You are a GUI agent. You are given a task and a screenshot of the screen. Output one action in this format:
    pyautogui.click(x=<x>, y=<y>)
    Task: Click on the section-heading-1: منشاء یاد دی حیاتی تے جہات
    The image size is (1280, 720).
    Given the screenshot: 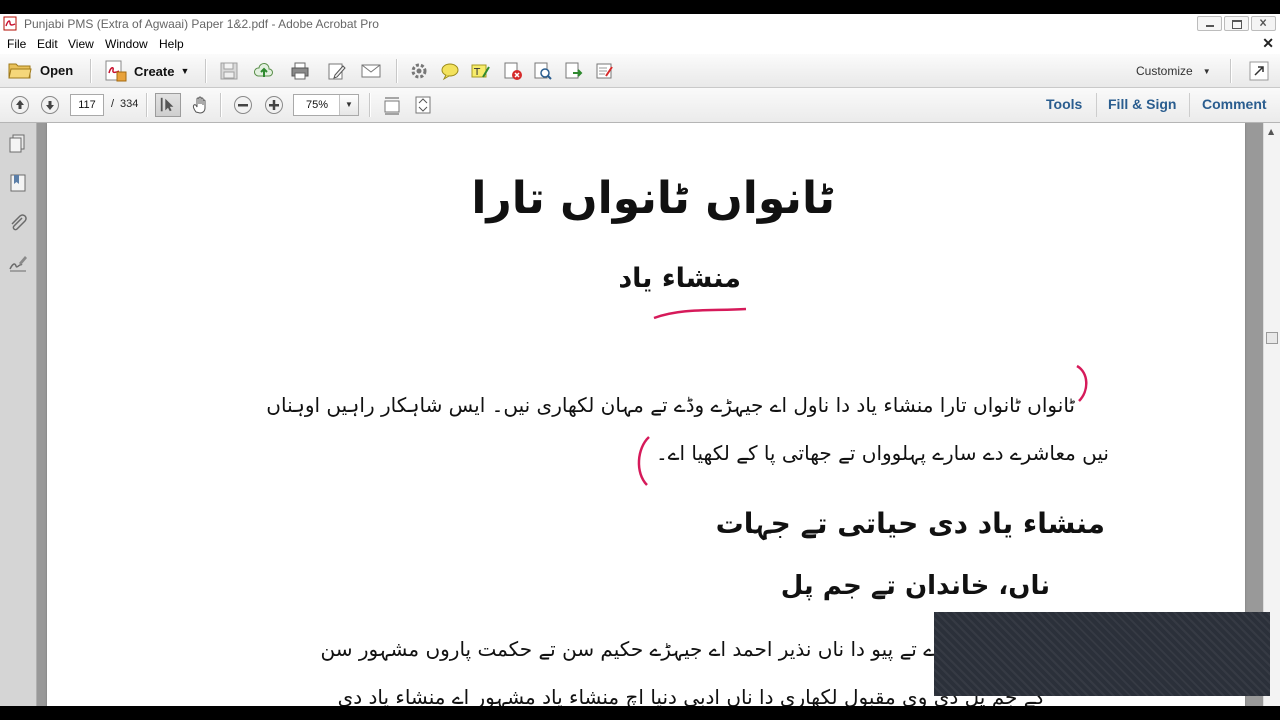 What is the action you would take?
    pyautogui.click(x=910, y=523)
    